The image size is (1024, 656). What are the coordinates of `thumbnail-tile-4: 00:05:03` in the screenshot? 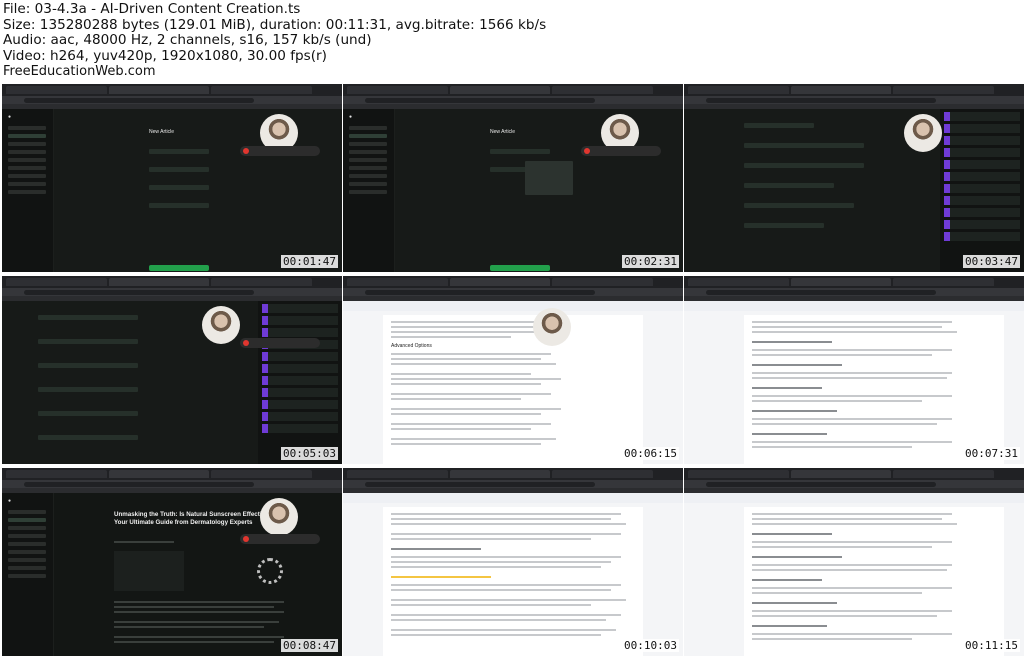 It's located at (172, 370).